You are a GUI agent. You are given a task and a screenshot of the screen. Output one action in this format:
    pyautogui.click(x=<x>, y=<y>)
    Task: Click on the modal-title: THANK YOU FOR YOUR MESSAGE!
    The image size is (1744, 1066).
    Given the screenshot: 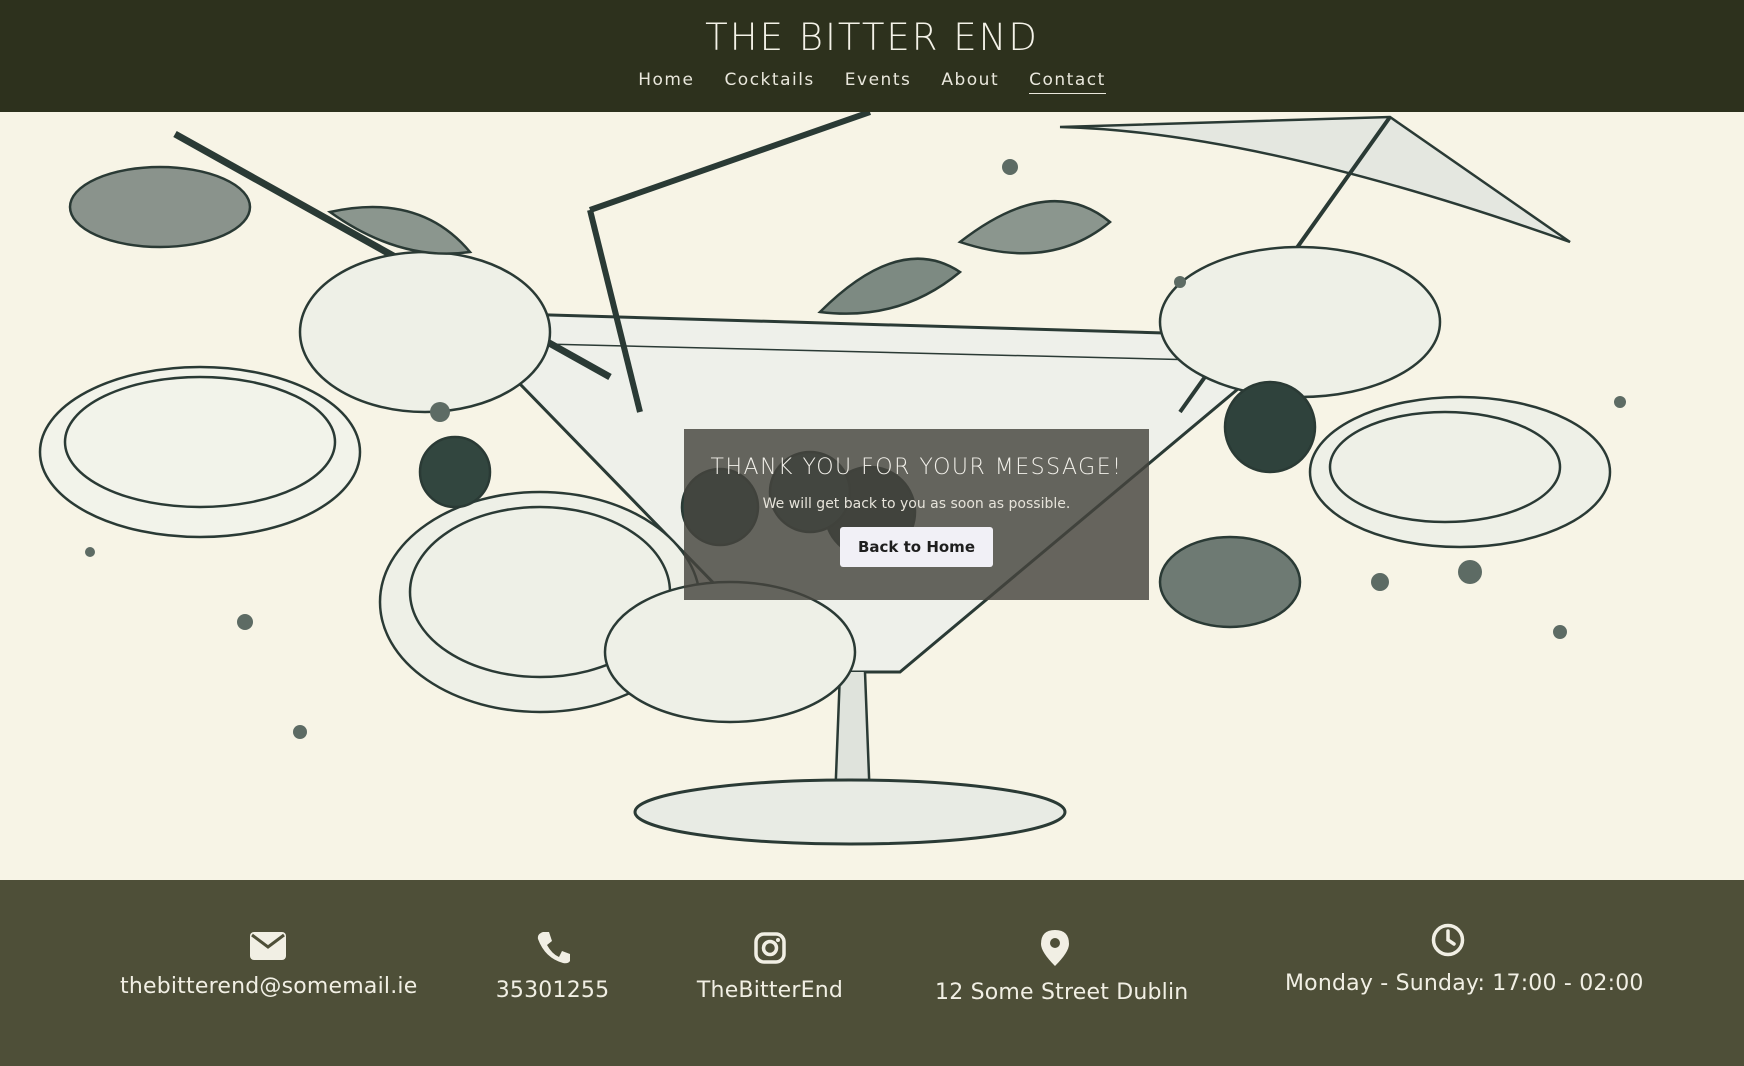 What is the action you would take?
    pyautogui.click(x=916, y=467)
    